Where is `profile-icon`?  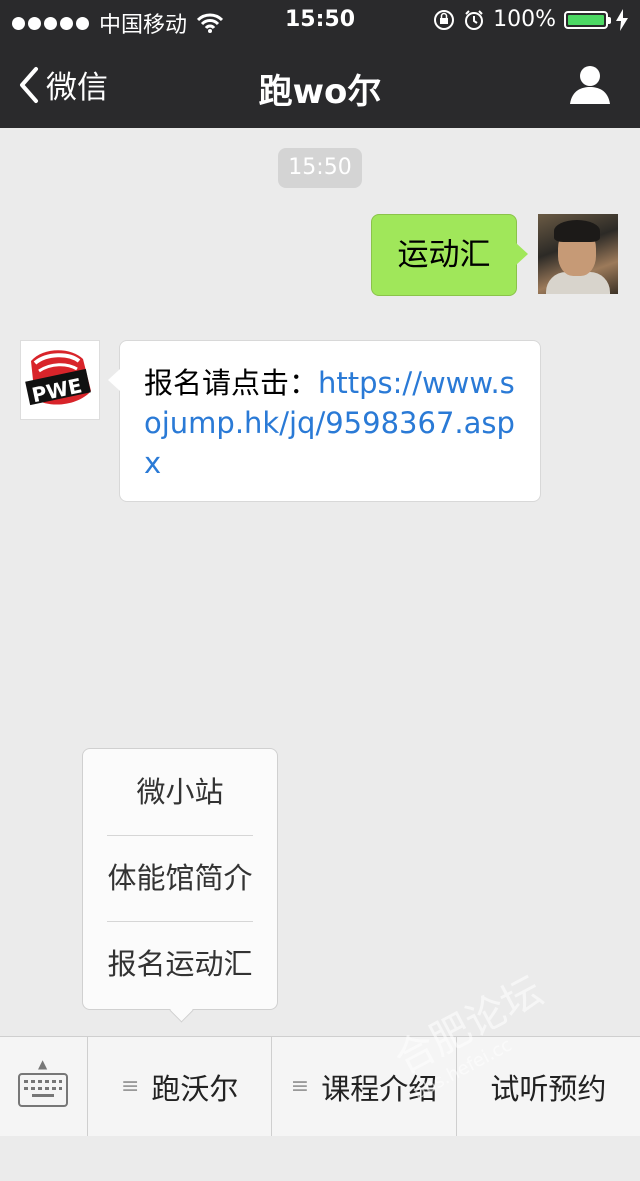 profile-icon is located at coordinates (590, 84).